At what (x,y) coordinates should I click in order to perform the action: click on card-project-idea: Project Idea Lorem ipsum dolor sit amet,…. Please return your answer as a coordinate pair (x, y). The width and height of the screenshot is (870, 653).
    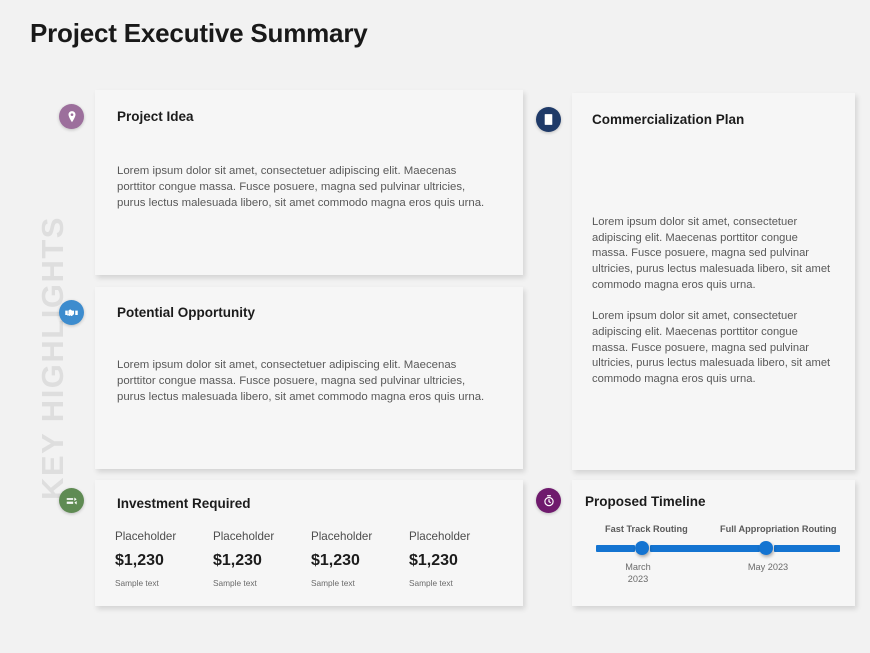
    Looking at the image, I should click on (309, 182).